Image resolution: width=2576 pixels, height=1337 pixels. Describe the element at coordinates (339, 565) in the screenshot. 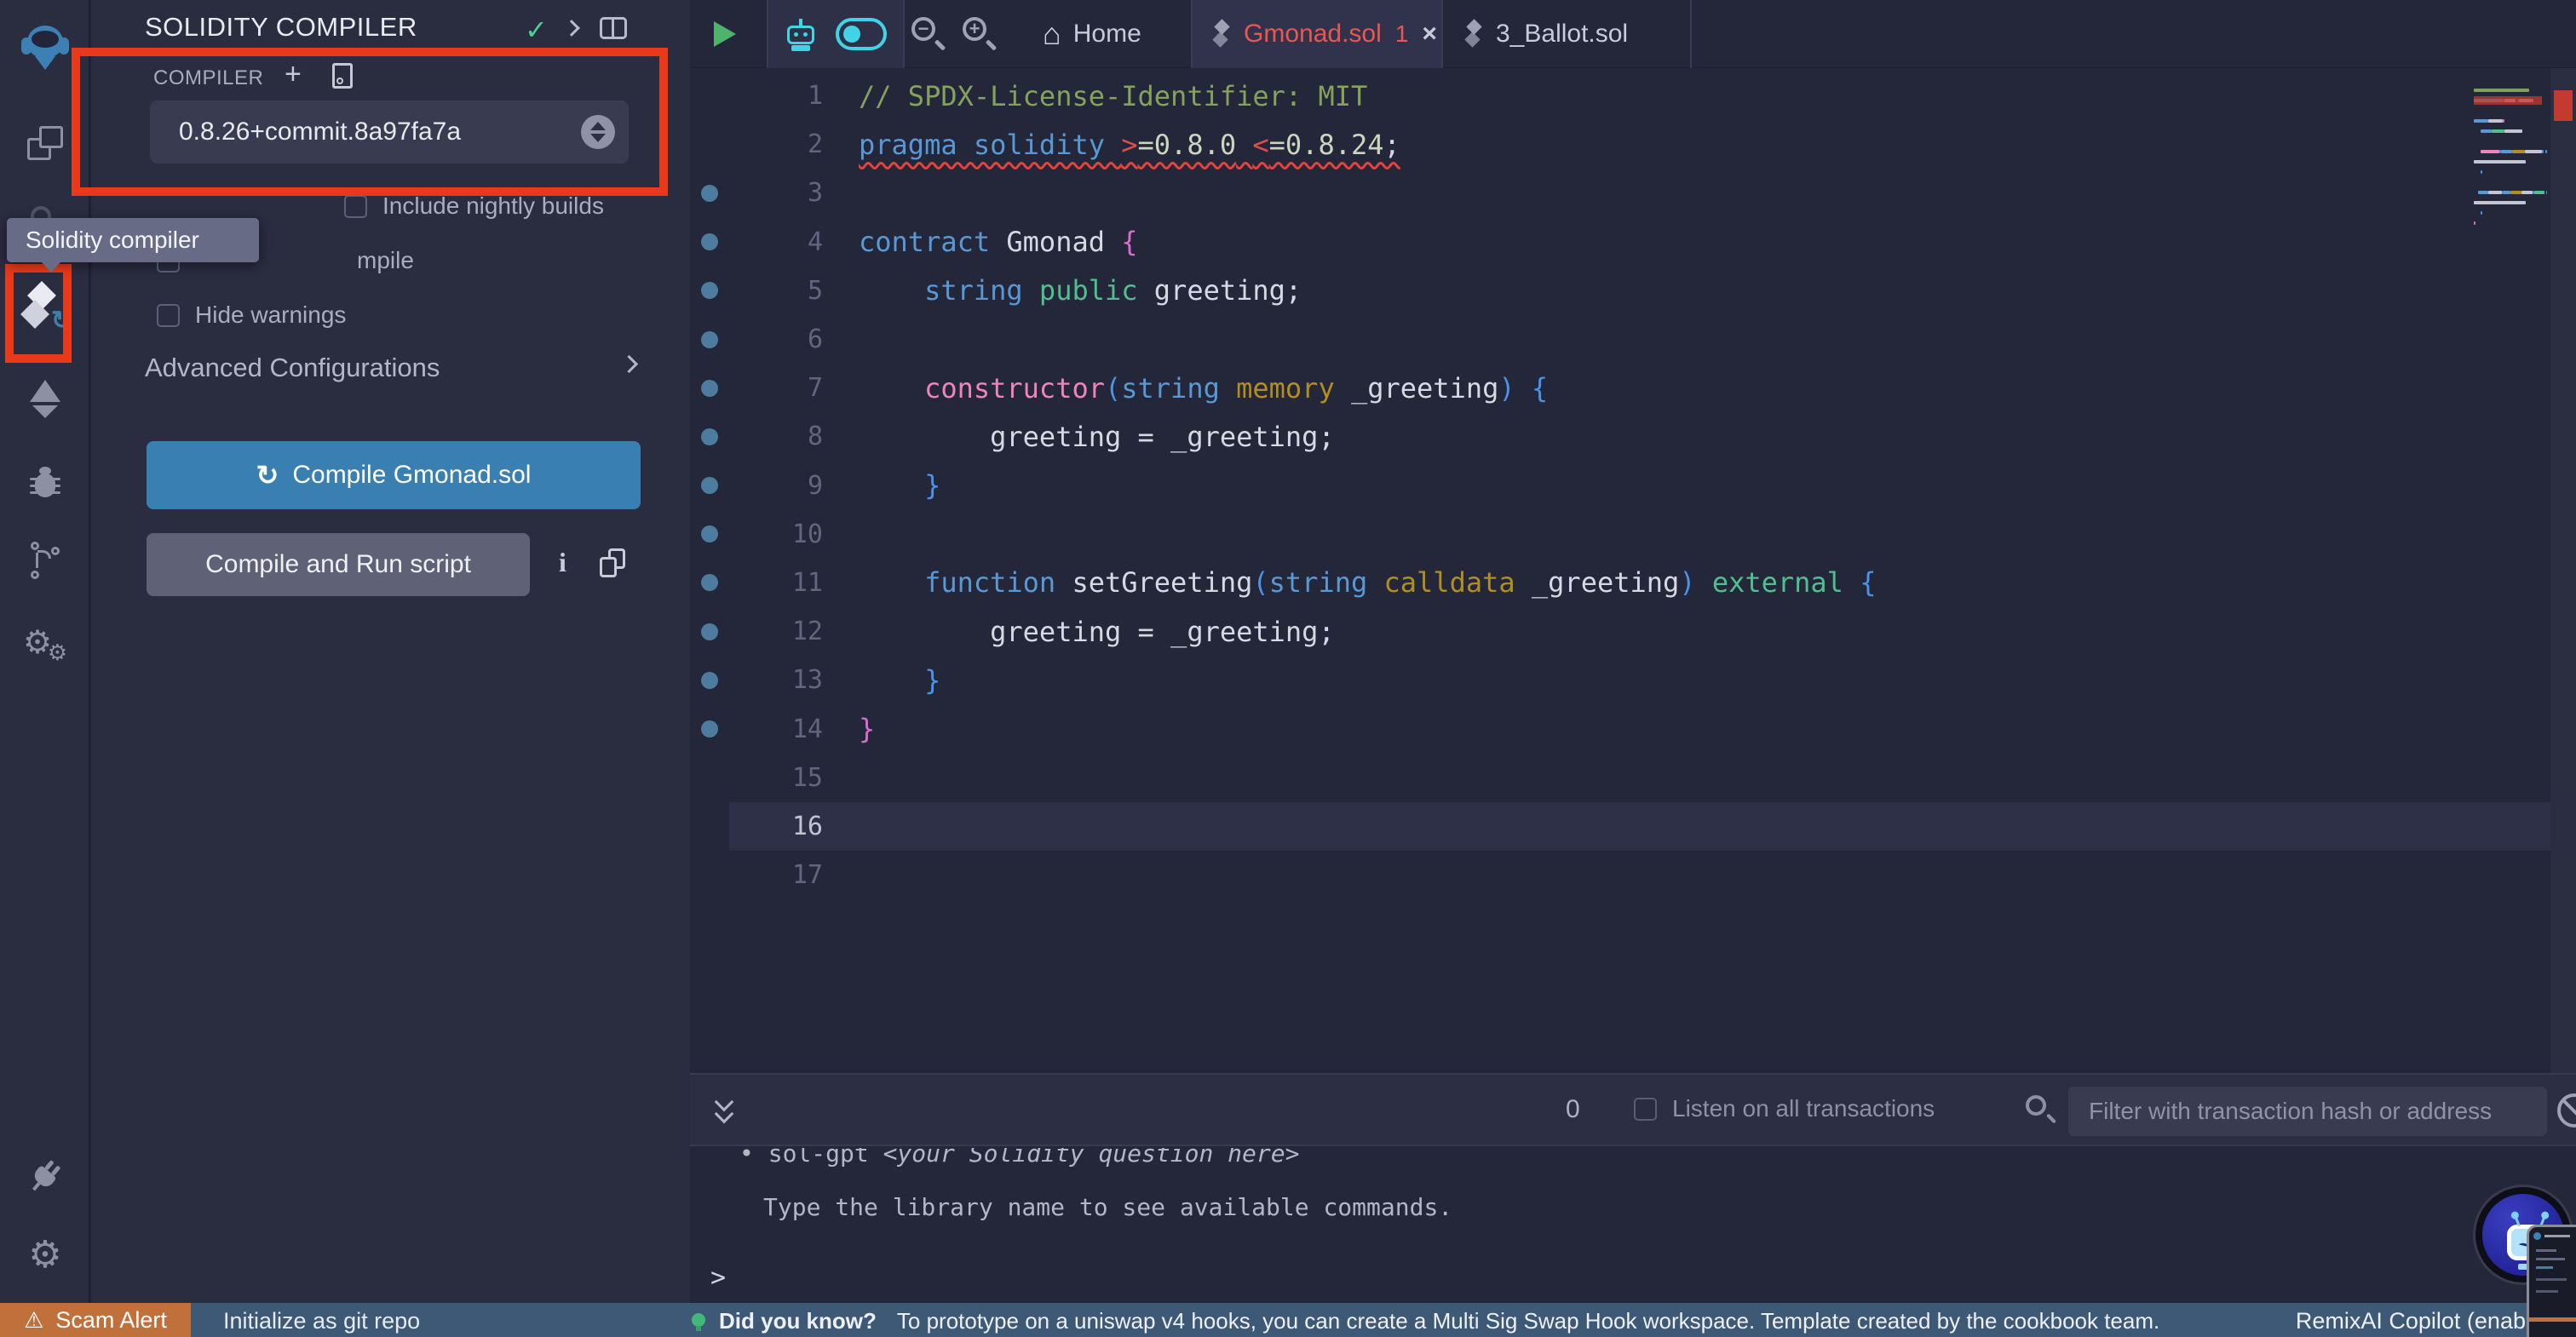

I see `compile-and-run-button: Compile and Run script` at that location.